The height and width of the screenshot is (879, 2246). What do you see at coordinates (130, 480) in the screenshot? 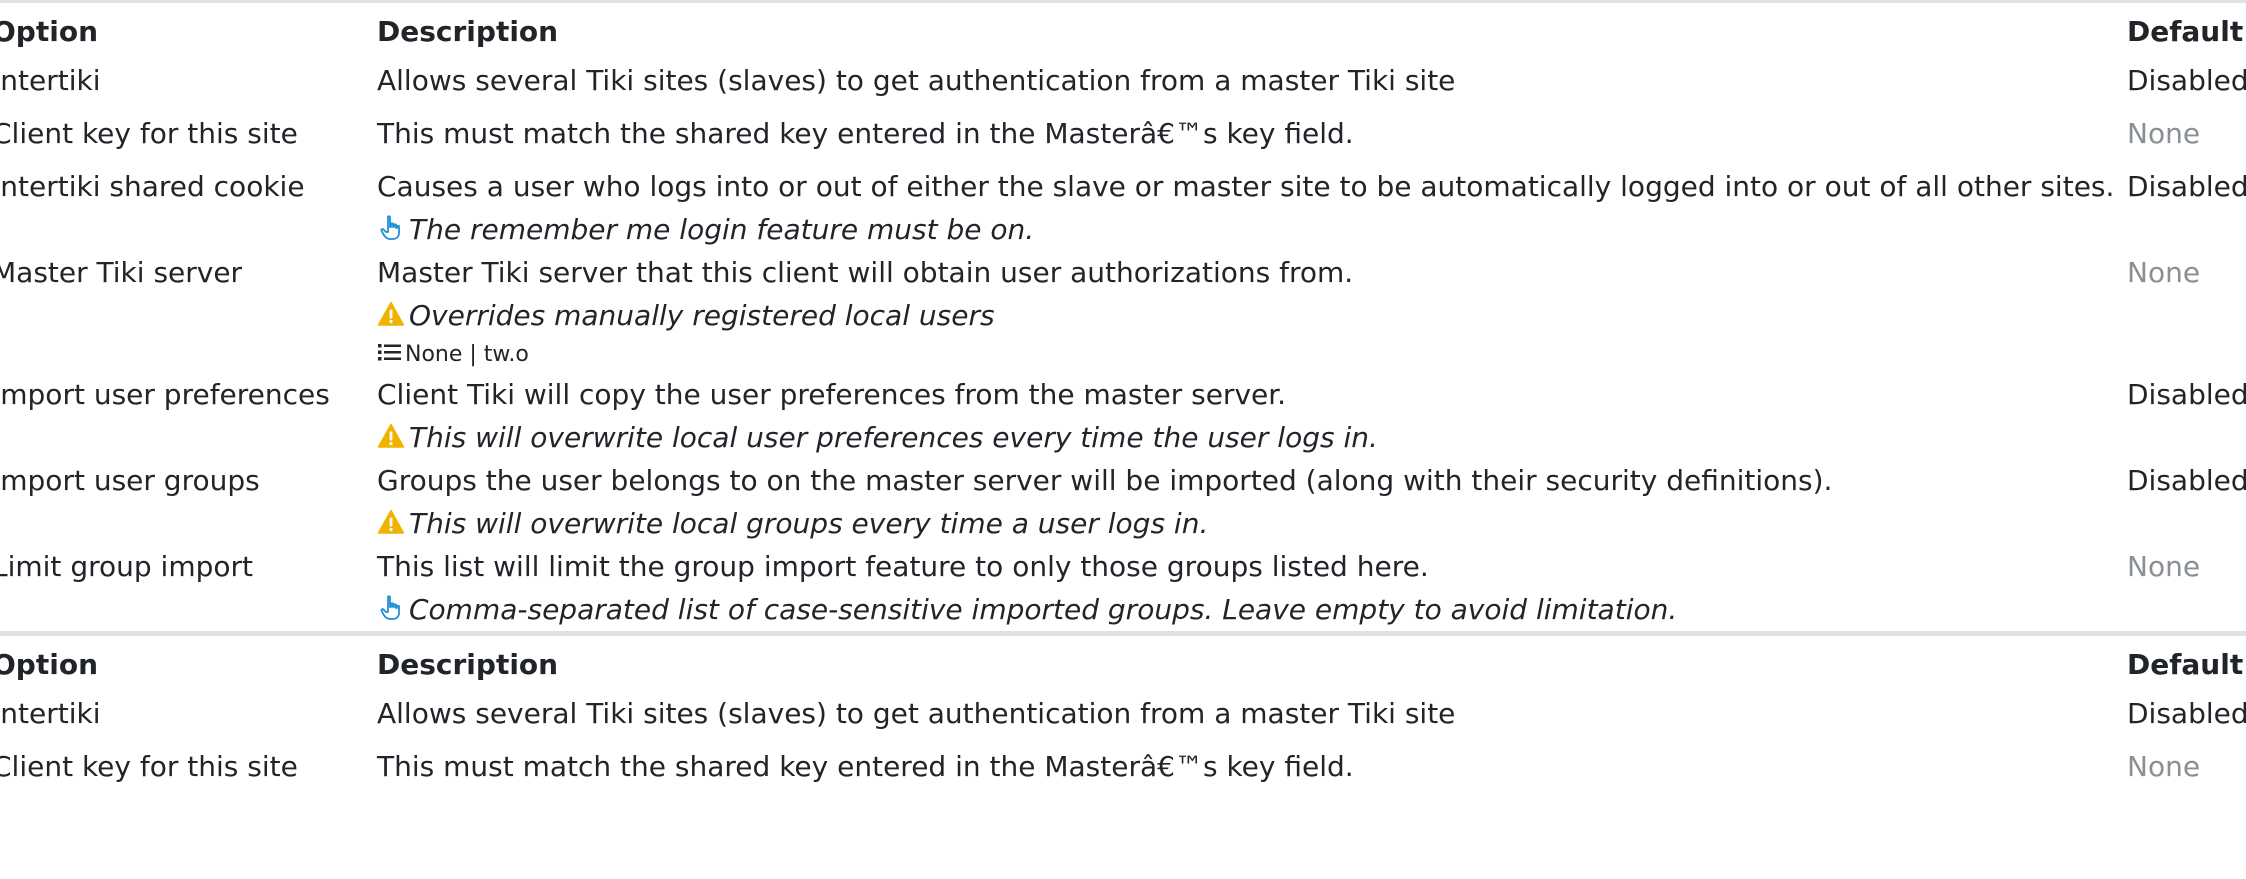
I see `option-name: Import user groups` at bounding box center [130, 480].